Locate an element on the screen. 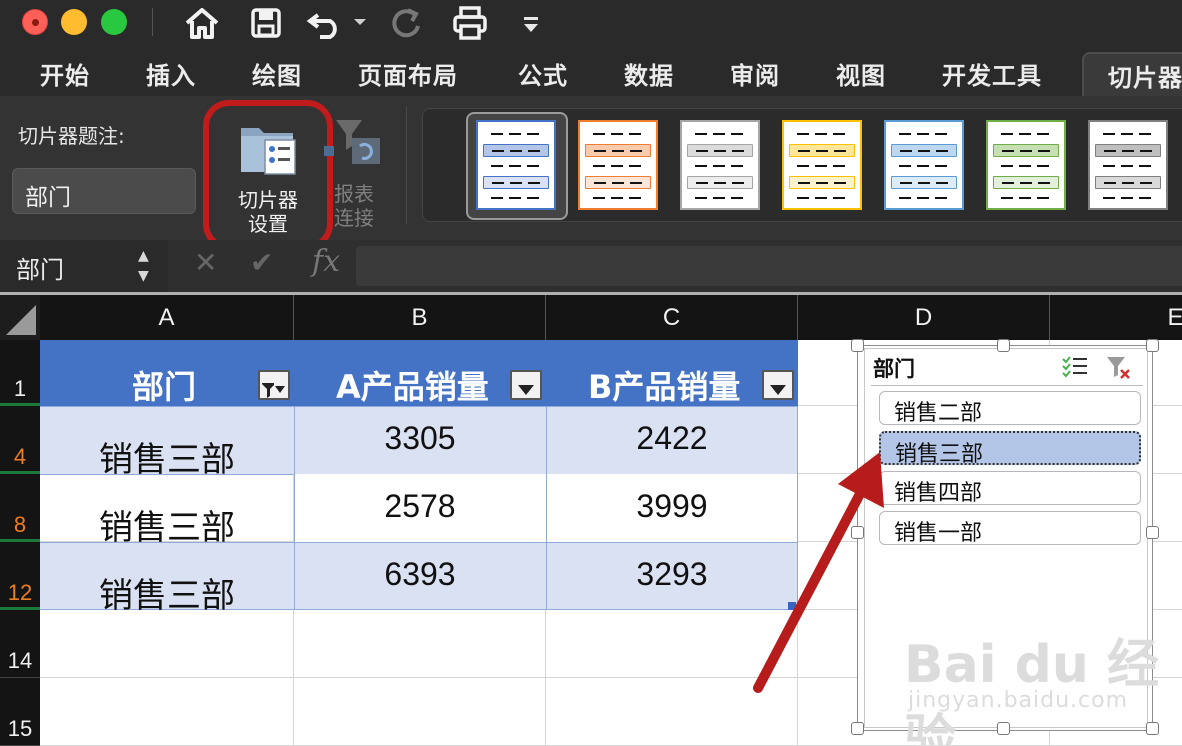 The height and width of the screenshot is (746, 1182). slicer-item-selected: 销售三部 is located at coordinates (1010, 449).